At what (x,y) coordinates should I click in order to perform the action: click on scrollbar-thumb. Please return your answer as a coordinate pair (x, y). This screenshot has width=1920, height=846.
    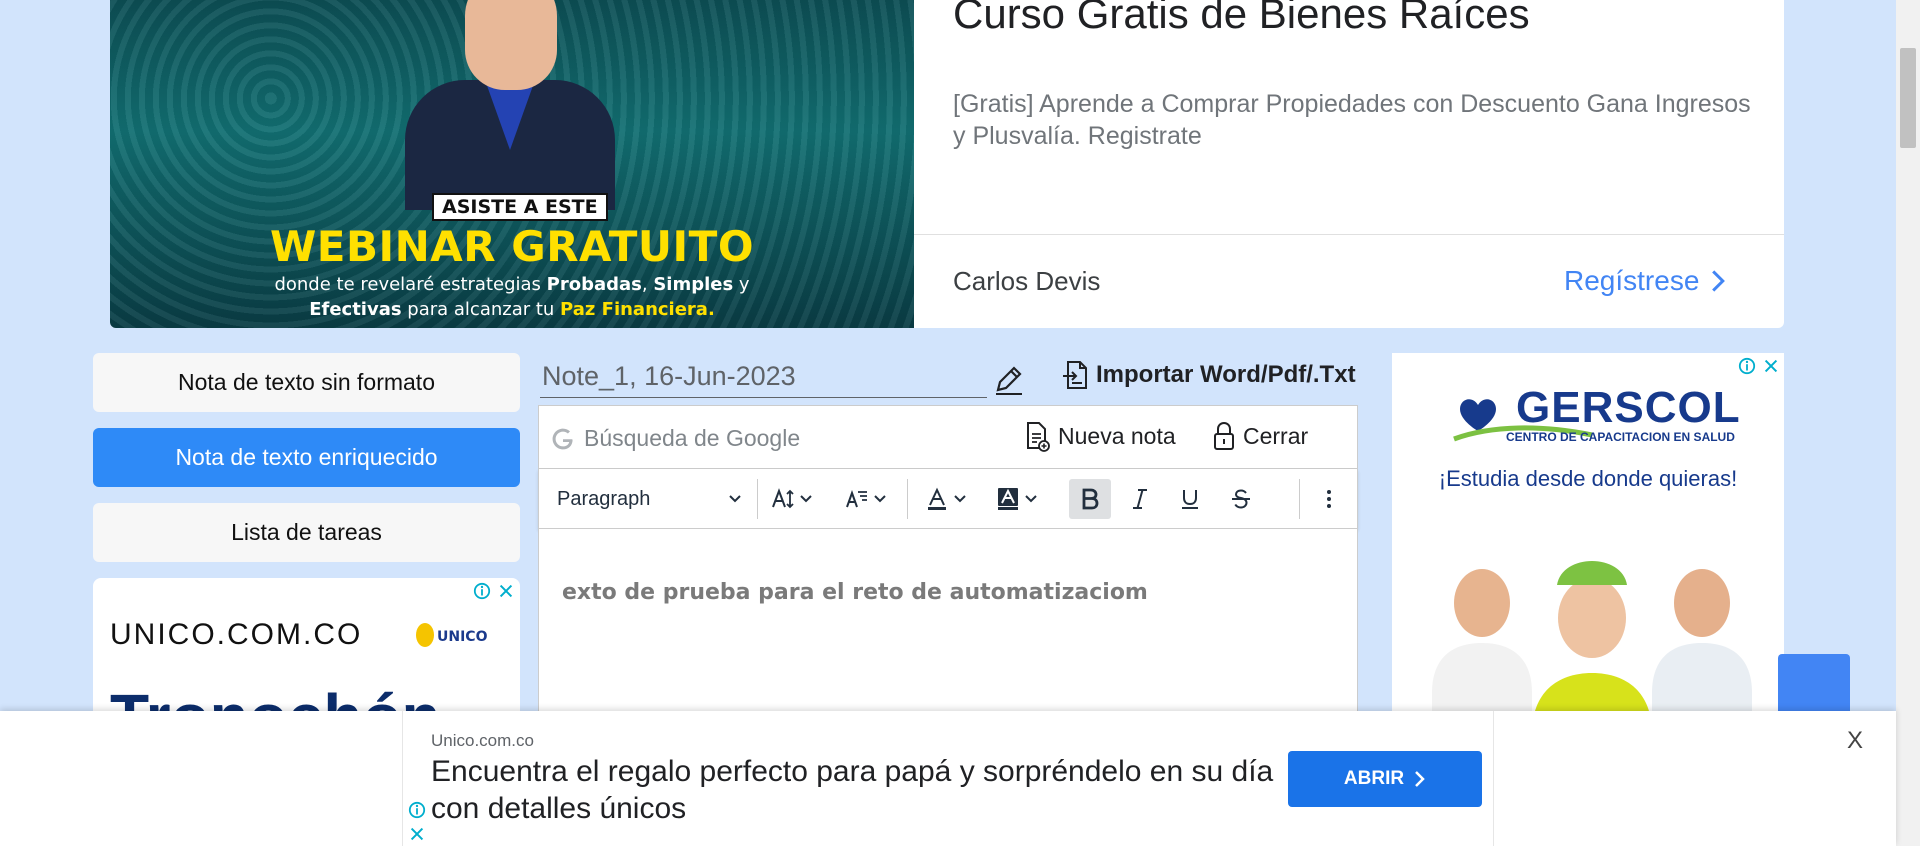
    Looking at the image, I should click on (1908, 98).